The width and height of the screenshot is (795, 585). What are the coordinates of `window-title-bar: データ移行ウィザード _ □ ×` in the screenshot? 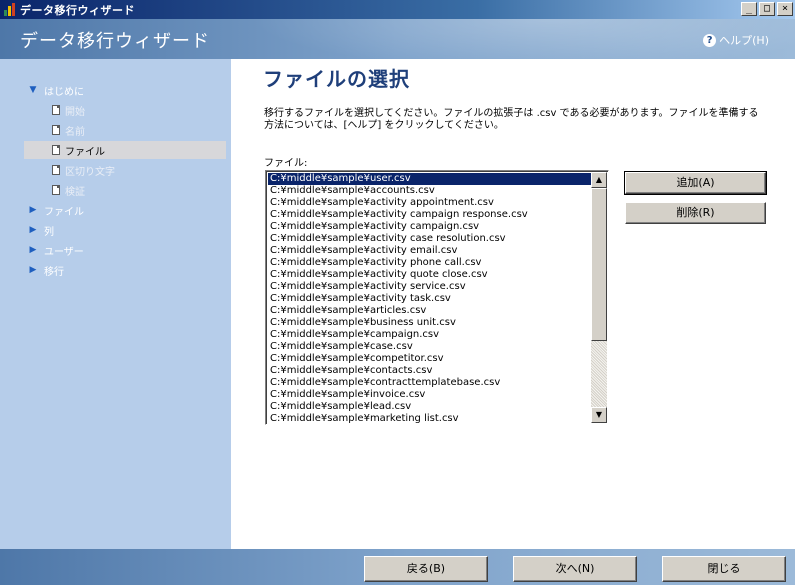 It's located at (397, 9).